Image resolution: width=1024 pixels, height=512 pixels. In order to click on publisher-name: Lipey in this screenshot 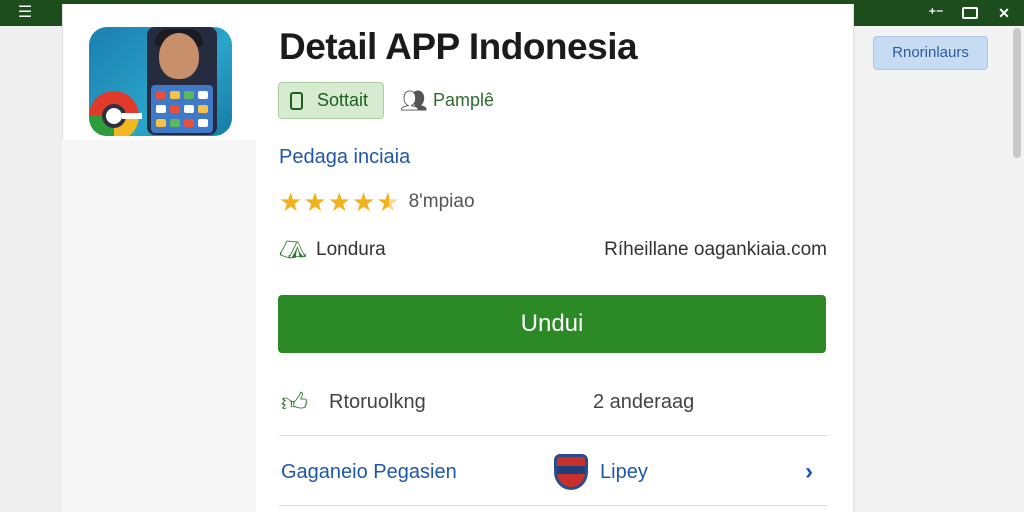, I will do `click(624, 472)`.